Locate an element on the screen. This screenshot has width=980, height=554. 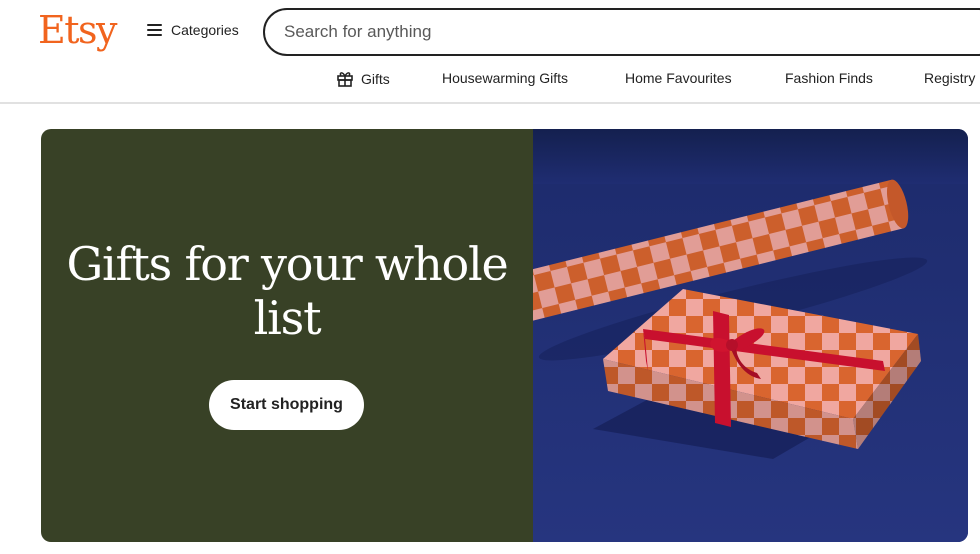
nav-item-gifts: Gifts is located at coordinates (363, 79).